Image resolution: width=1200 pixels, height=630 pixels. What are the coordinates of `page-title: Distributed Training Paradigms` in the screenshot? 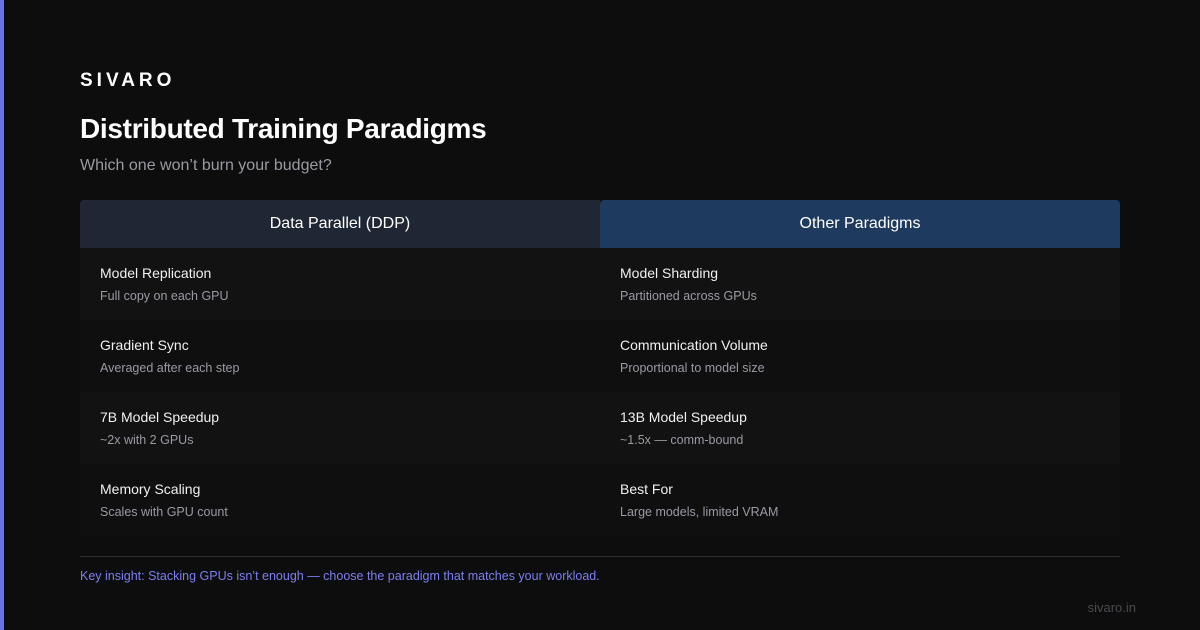 It's located at (283, 128).